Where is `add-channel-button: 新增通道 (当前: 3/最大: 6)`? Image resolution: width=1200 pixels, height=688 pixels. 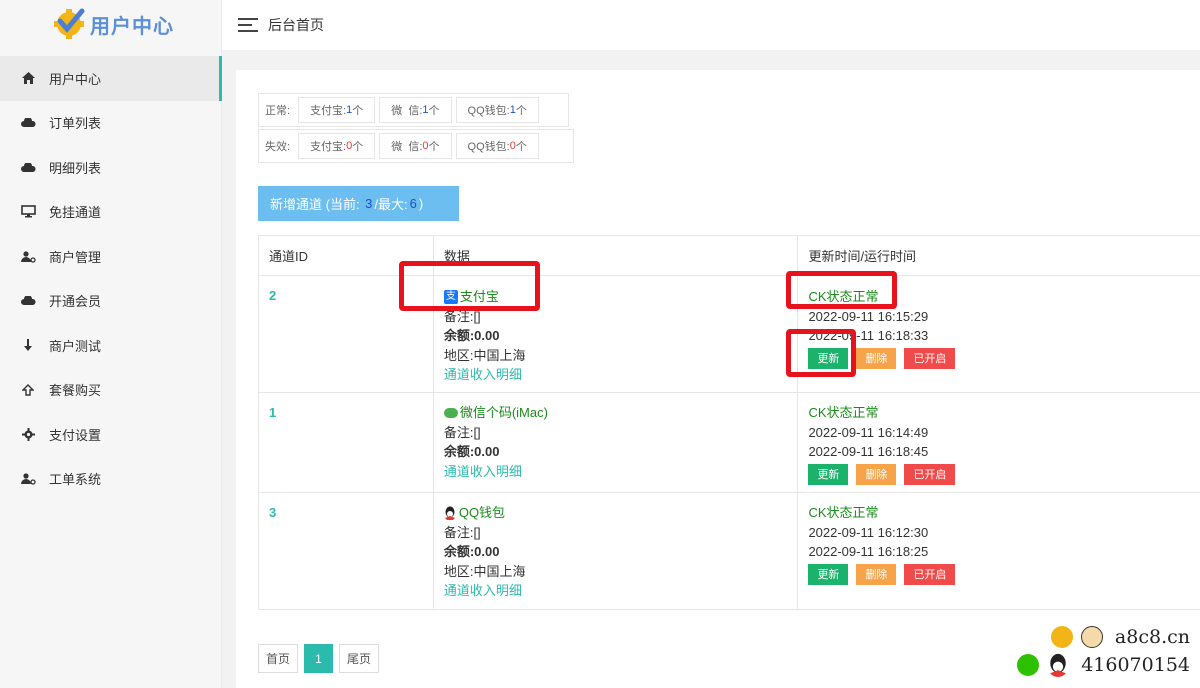
add-channel-button: 新增通道 (当前: 3/最大: 6) is located at coordinates (358, 203).